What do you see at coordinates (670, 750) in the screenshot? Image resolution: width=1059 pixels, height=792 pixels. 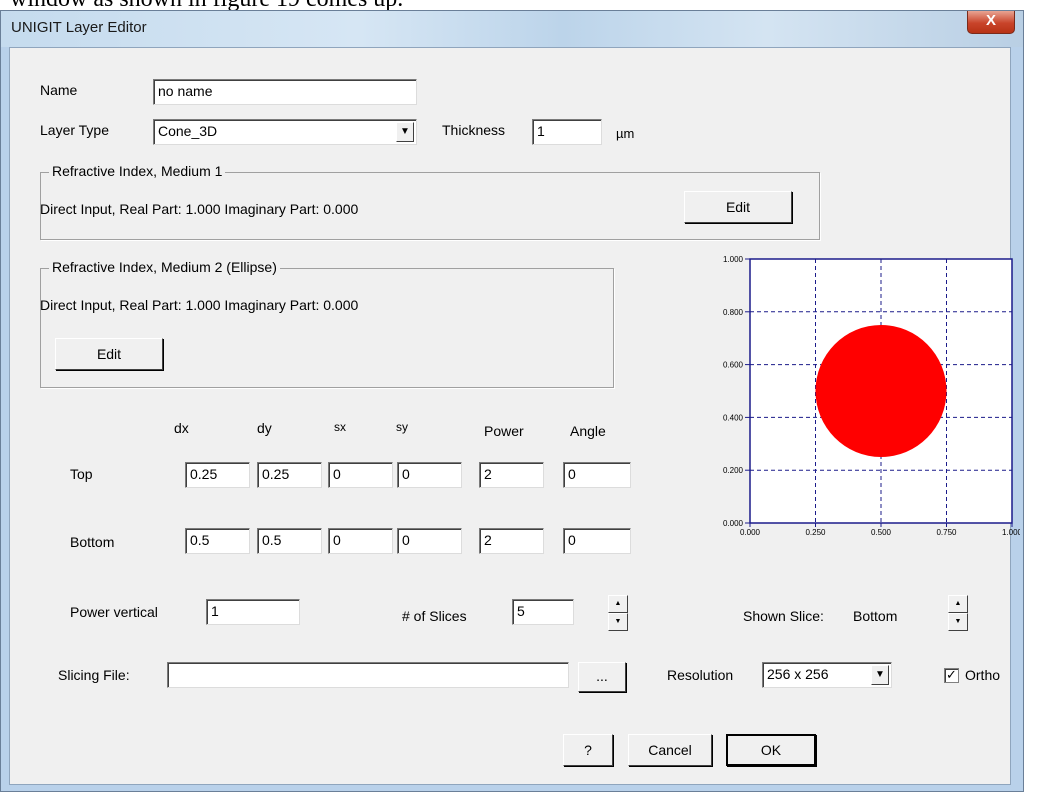 I see `cancel-button: Cancel` at bounding box center [670, 750].